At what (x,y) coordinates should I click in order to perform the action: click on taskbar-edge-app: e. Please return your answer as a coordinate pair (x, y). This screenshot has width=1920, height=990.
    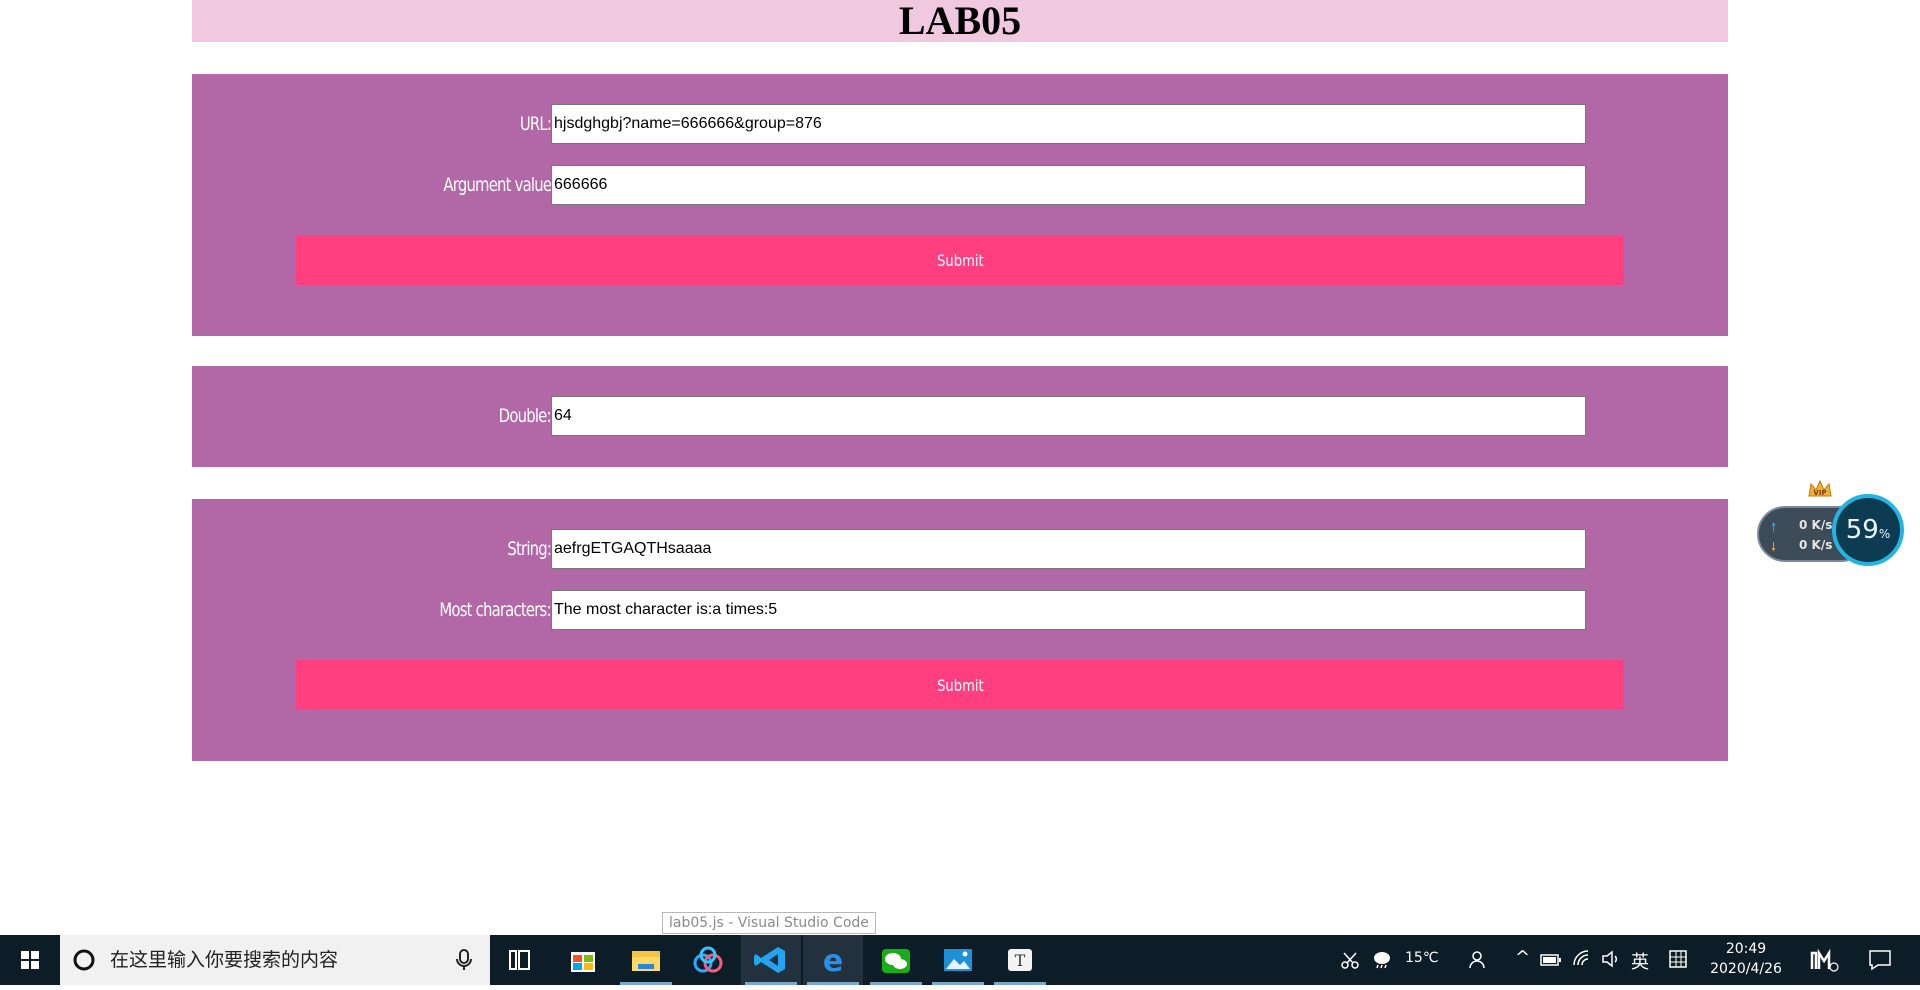
    Looking at the image, I should click on (833, 960).